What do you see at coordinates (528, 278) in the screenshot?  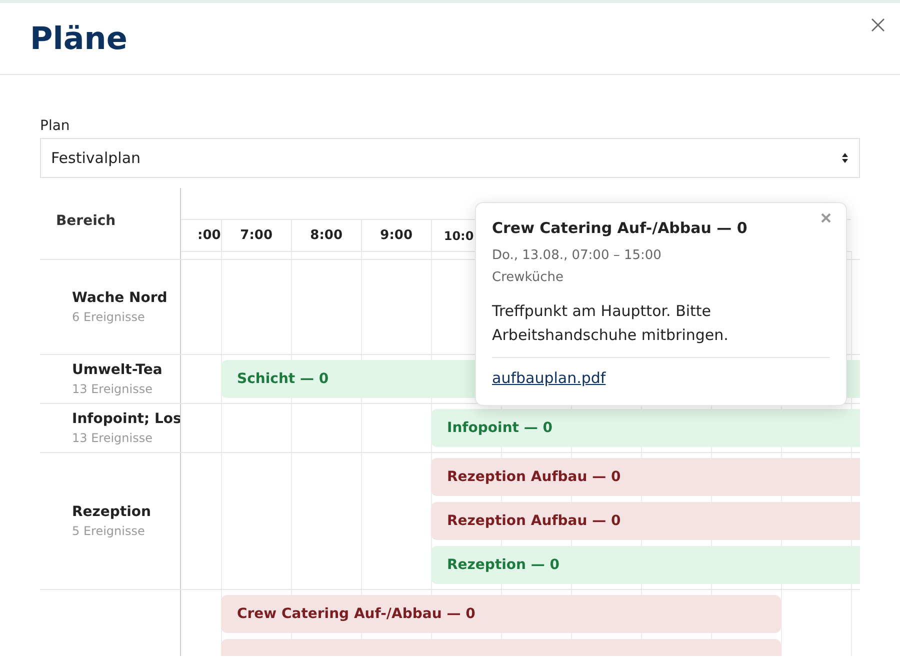 I see `event-location: Crewküche` at bounding box center [528, 278].